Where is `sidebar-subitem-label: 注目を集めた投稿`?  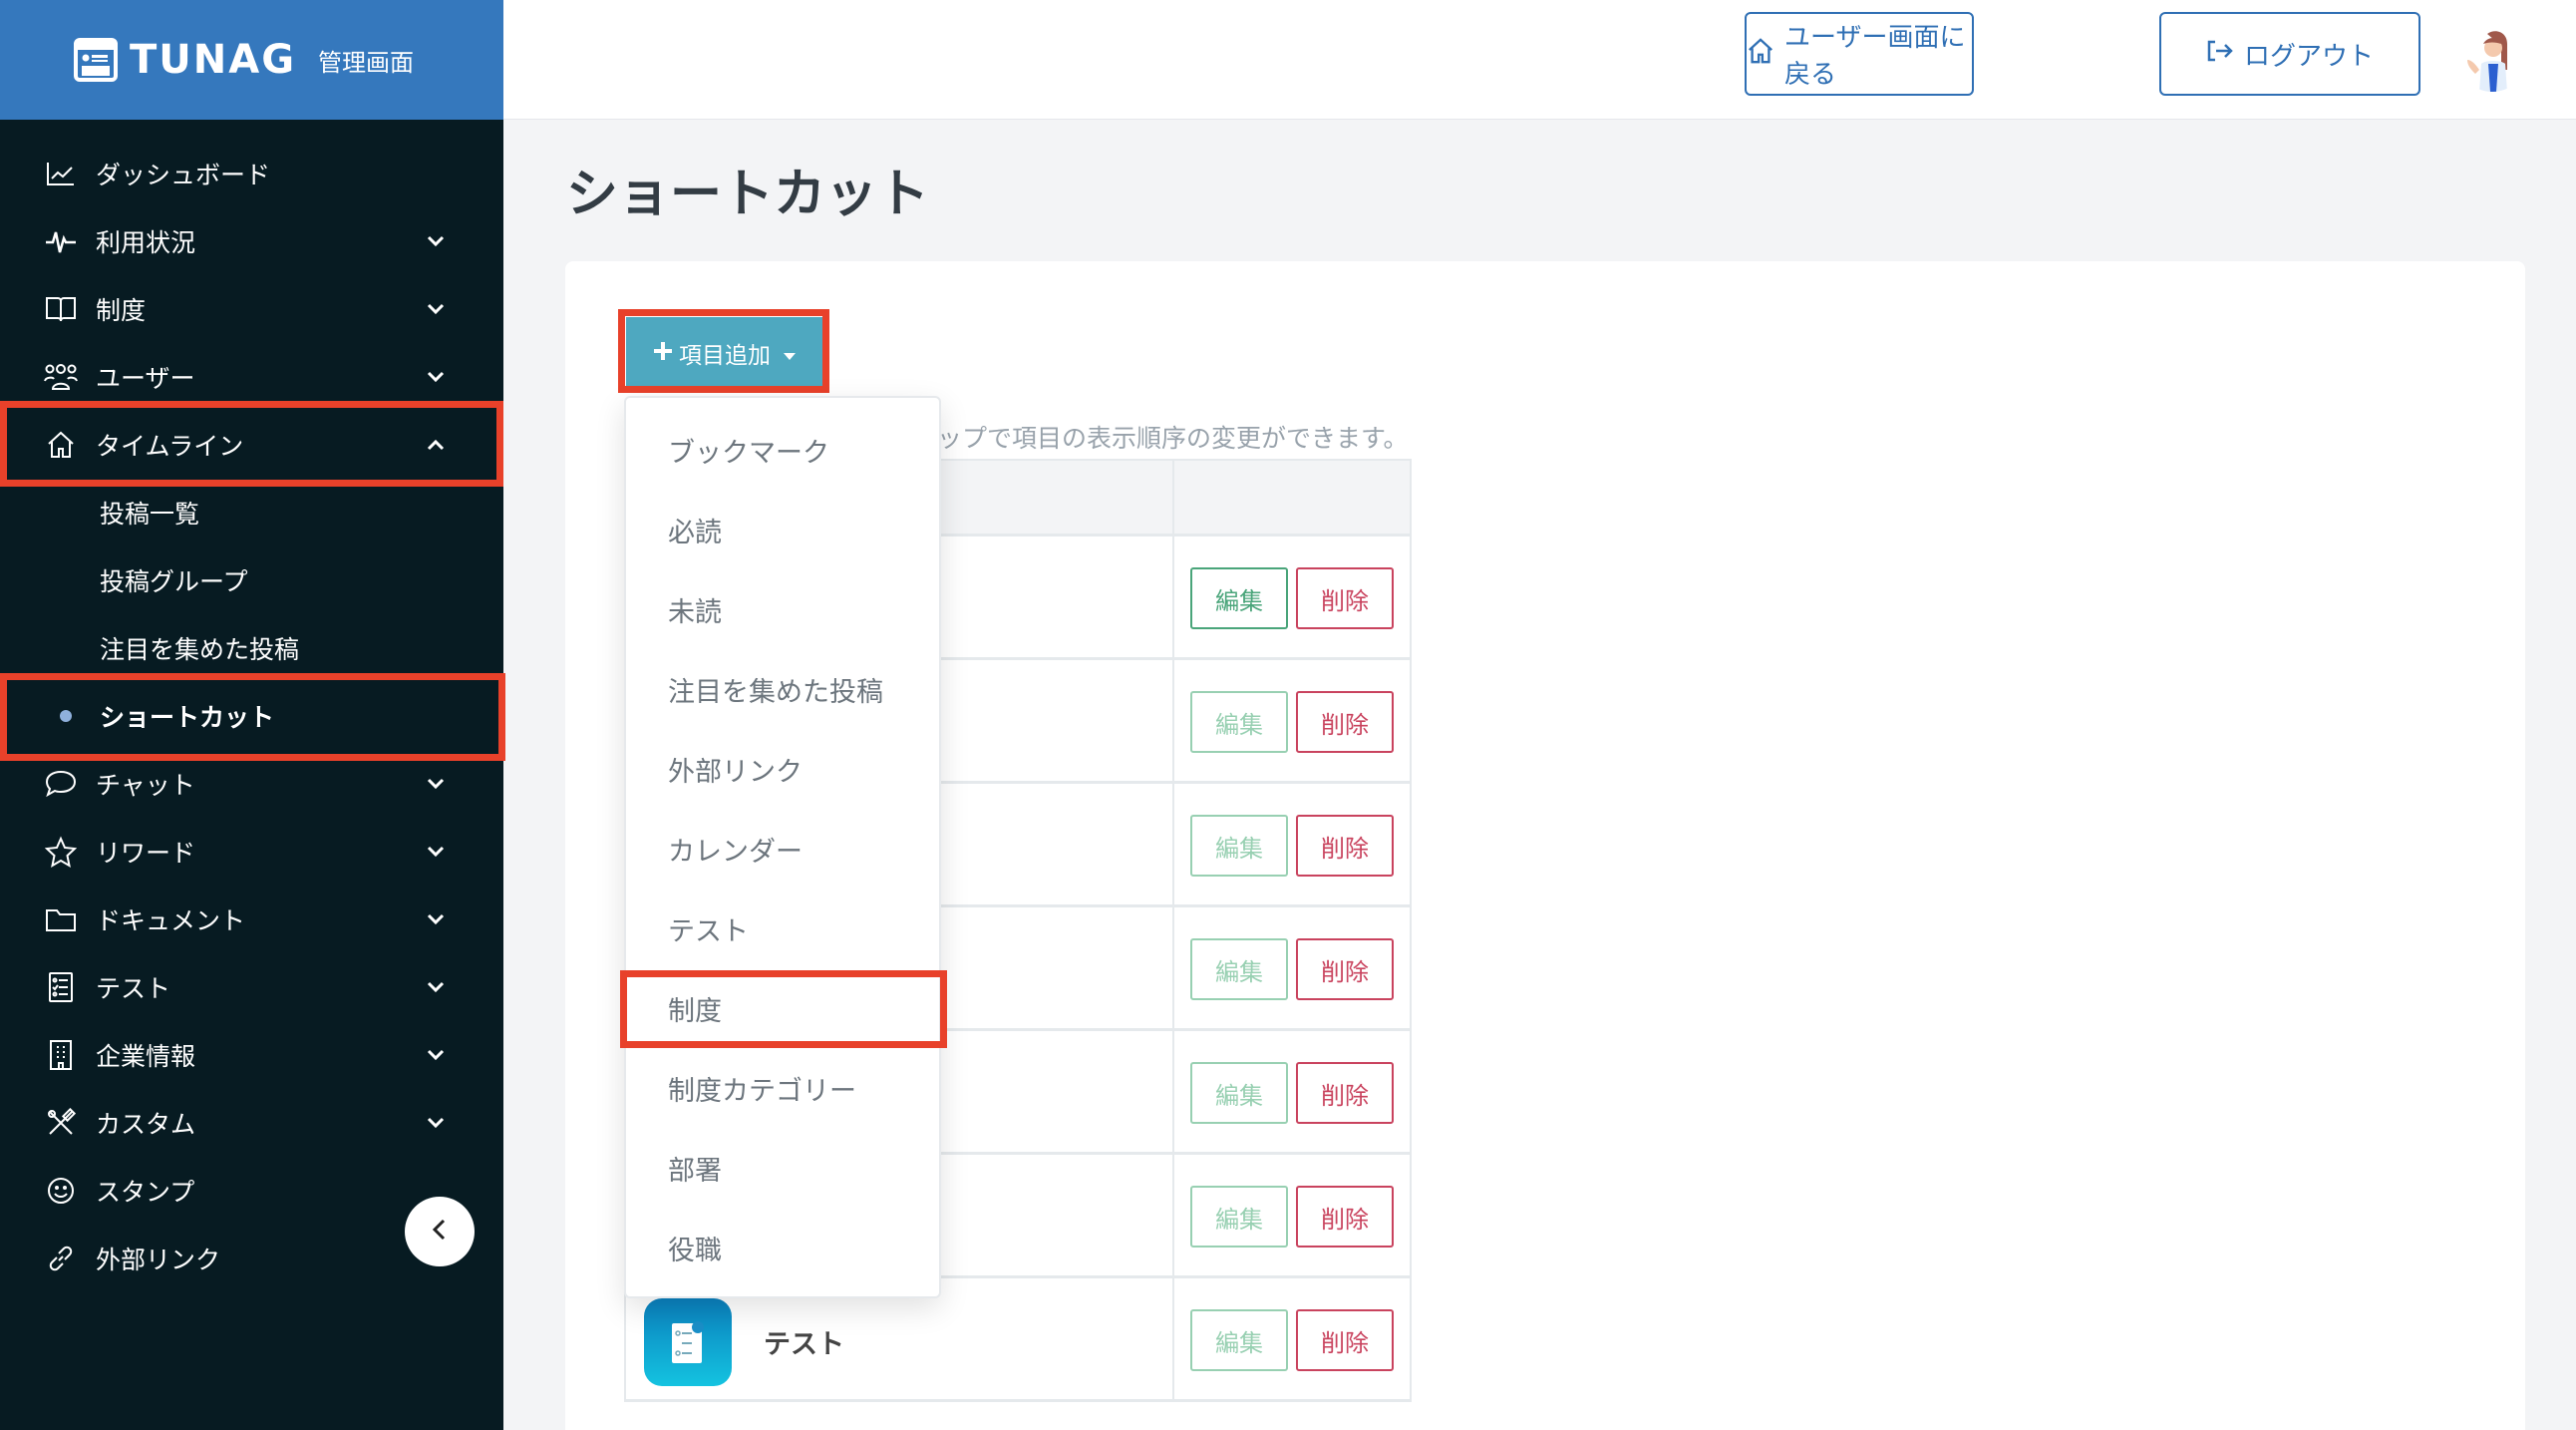 sidebar-subitem-label: 注目を集めた投稿 is located at coordinates (200, 649).